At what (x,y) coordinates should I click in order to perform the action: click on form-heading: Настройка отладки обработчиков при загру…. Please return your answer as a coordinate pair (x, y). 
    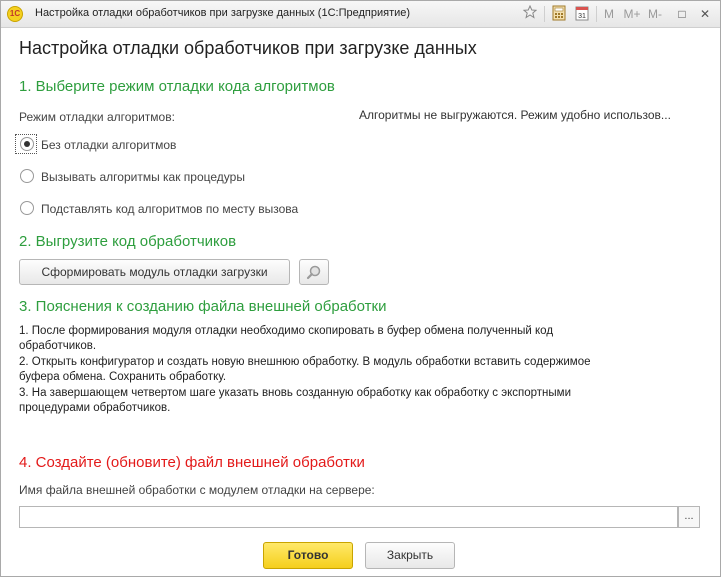
    Looking at the image, I should click on (248, 48).